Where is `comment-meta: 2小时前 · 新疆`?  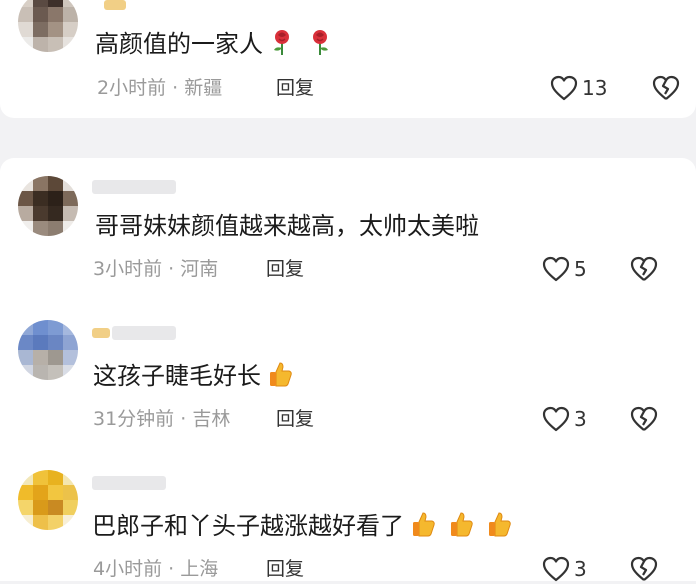
comment-meta: 2小时前 · 新疆 is located at coordinates (159, 88).